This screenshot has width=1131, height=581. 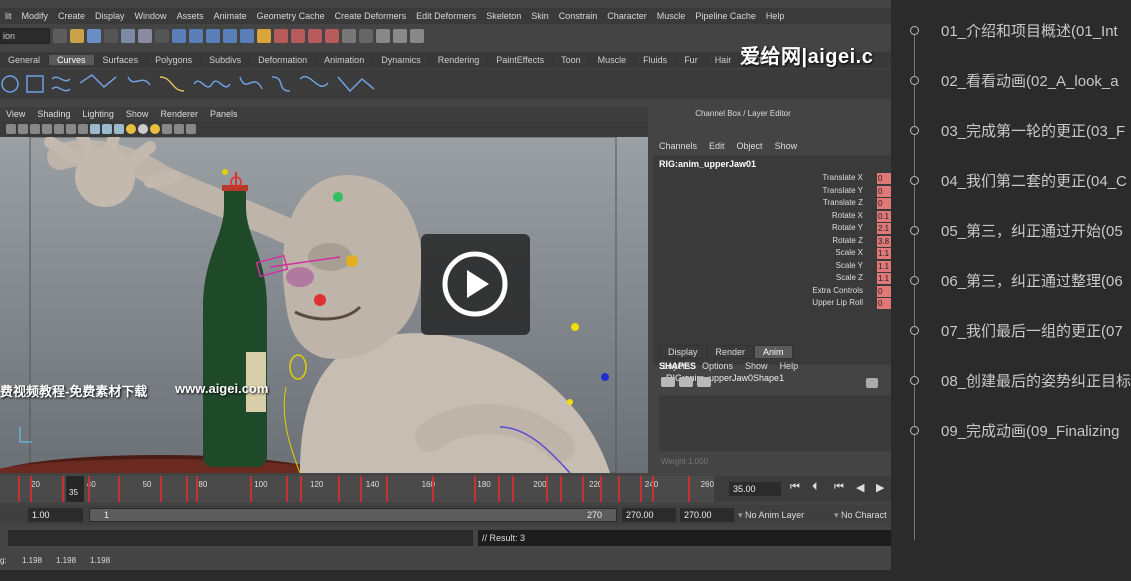 I want to click on attribute-row: Upper Lip Roll 0, so click(x=772, y=304).